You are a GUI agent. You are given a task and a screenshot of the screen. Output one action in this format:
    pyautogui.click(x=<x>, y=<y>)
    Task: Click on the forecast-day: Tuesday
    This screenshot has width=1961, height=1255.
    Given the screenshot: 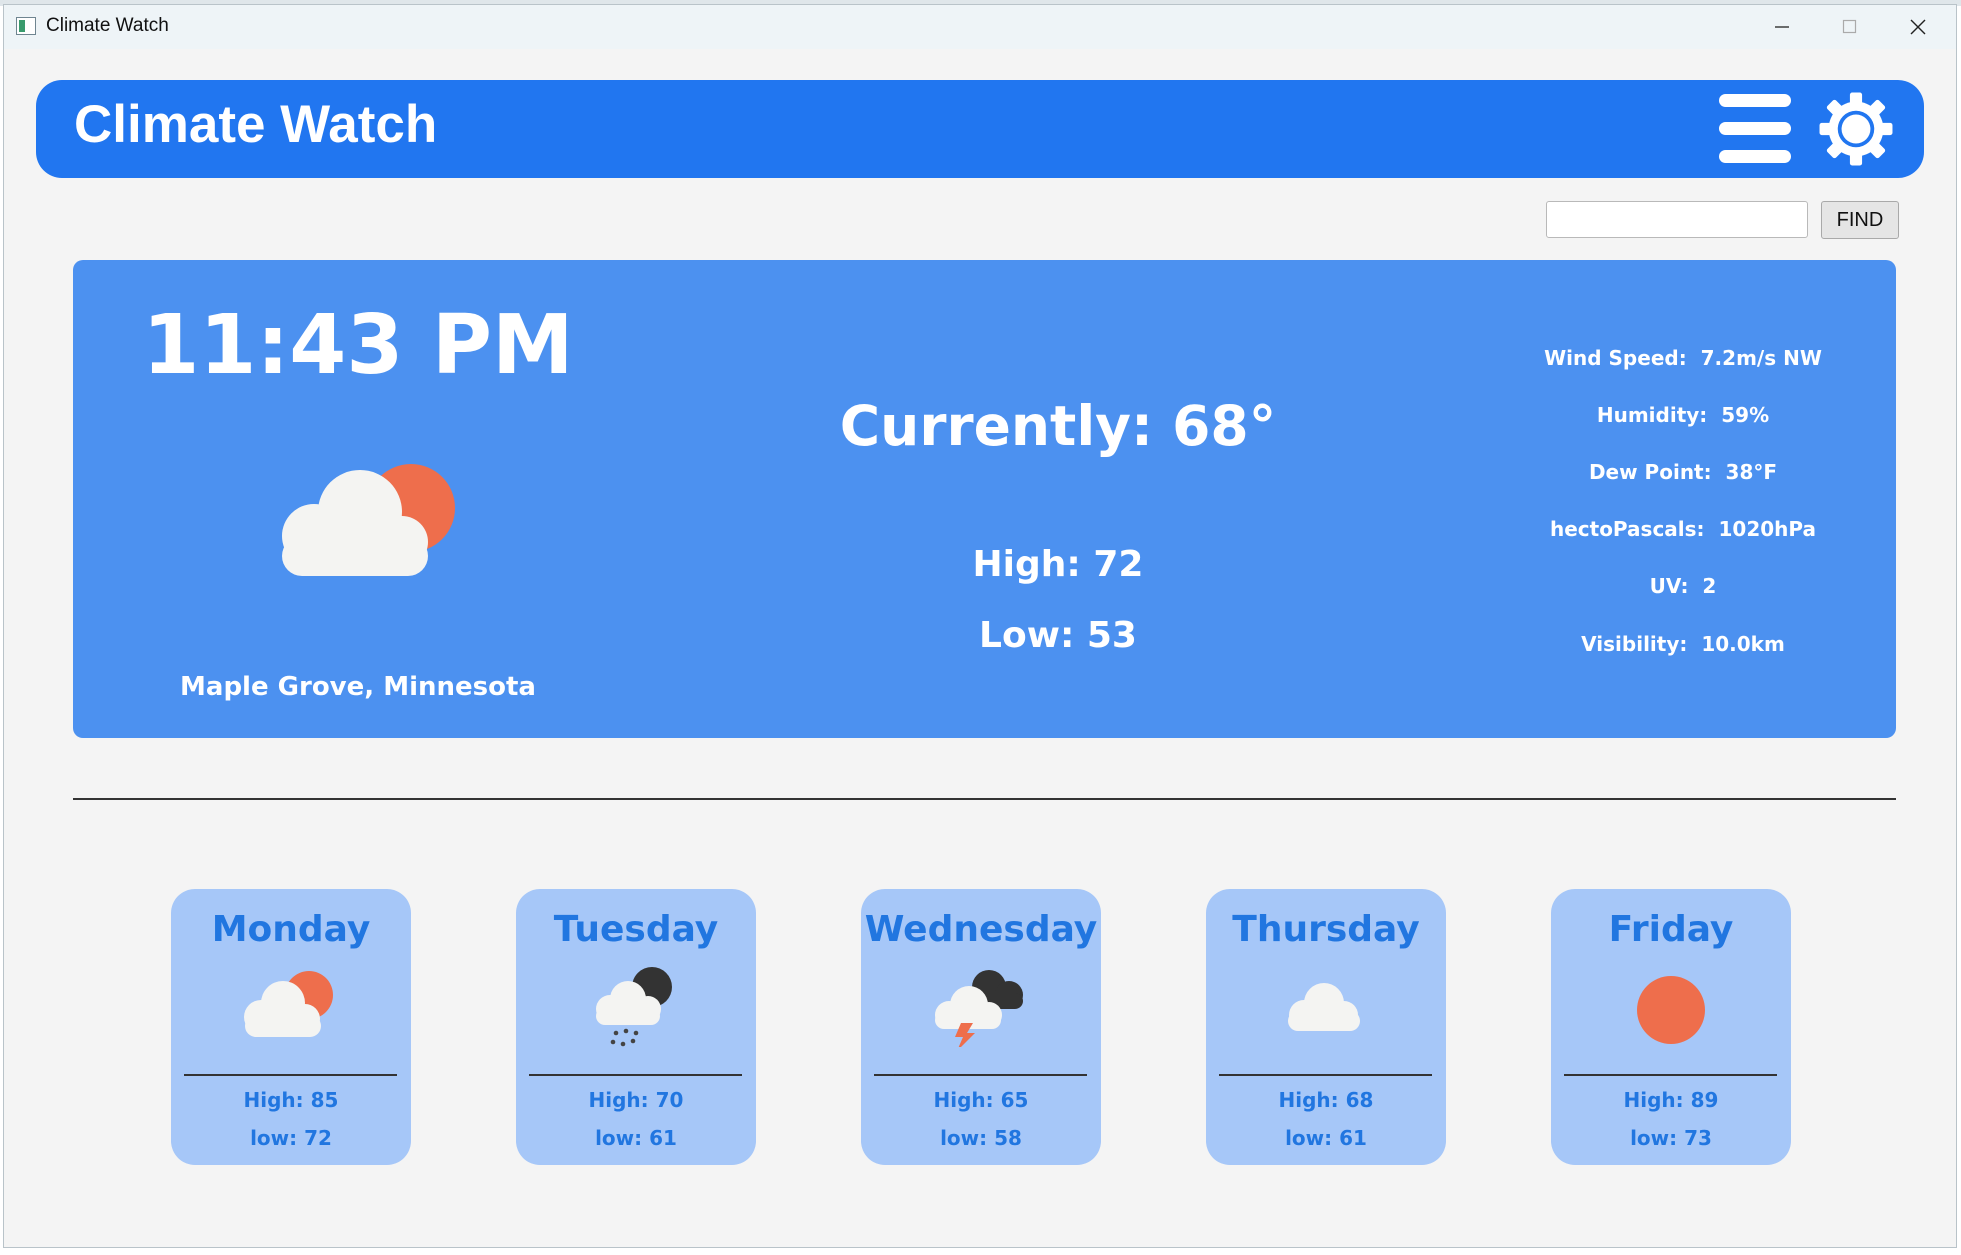 What is the action you would take?
    pyautogui.click(x=636, y=929)
    